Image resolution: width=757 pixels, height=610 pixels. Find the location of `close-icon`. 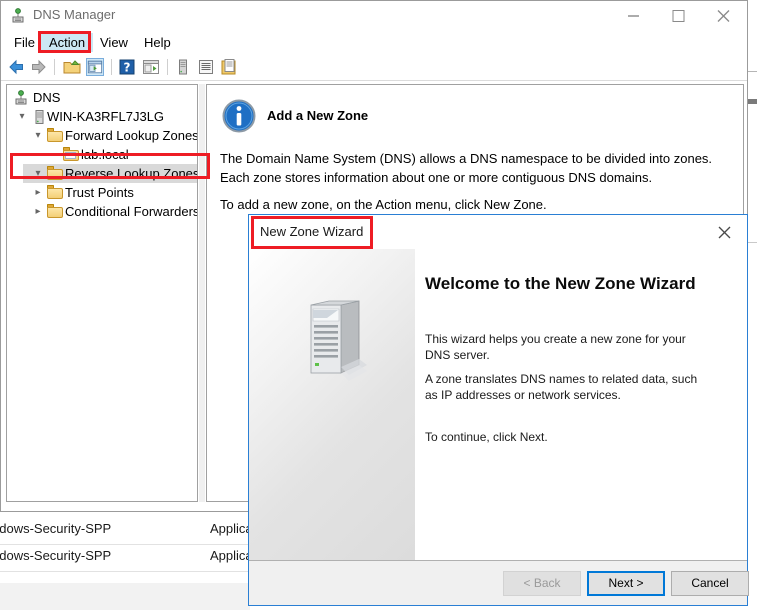

close-icon is located at coordinates (723, 15).